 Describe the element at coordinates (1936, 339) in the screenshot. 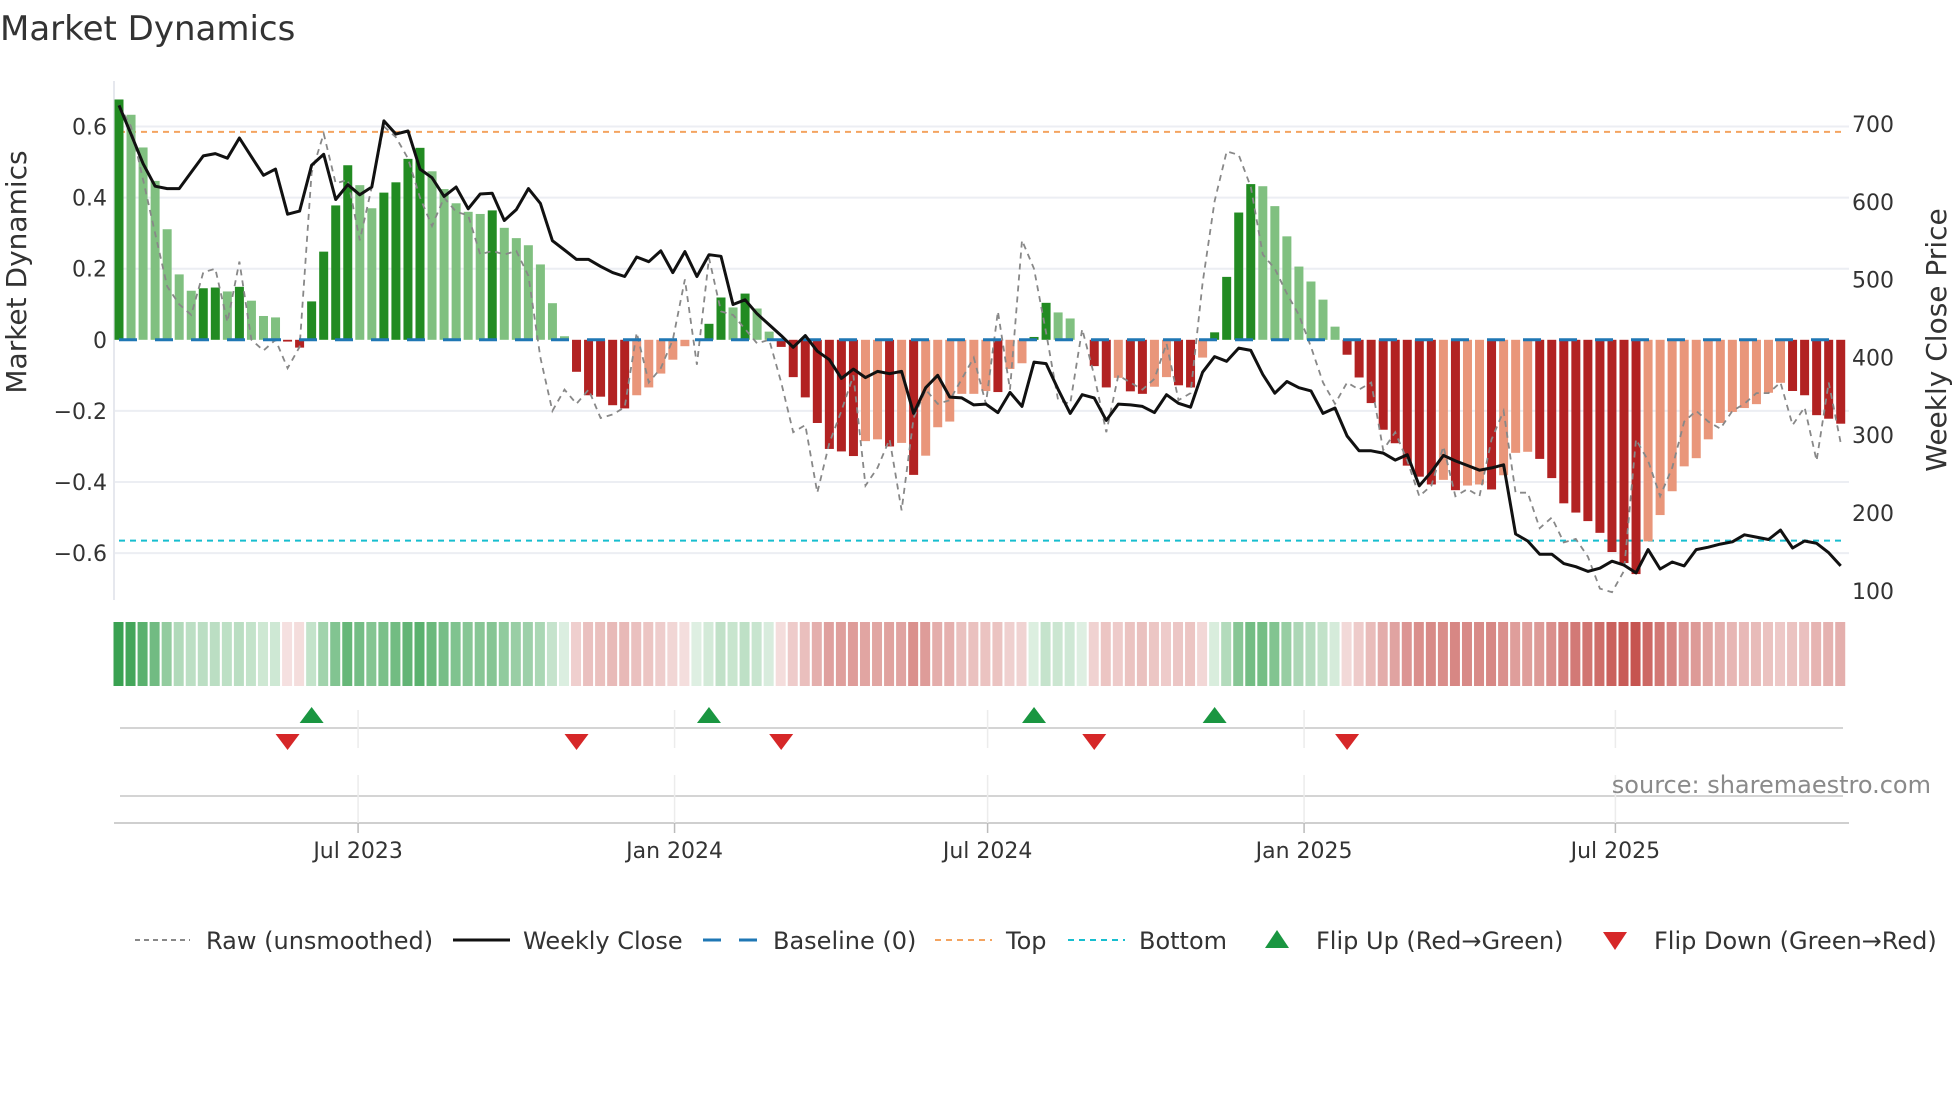

I see `y-axis-right-label: Weekly Close Price` at that location.